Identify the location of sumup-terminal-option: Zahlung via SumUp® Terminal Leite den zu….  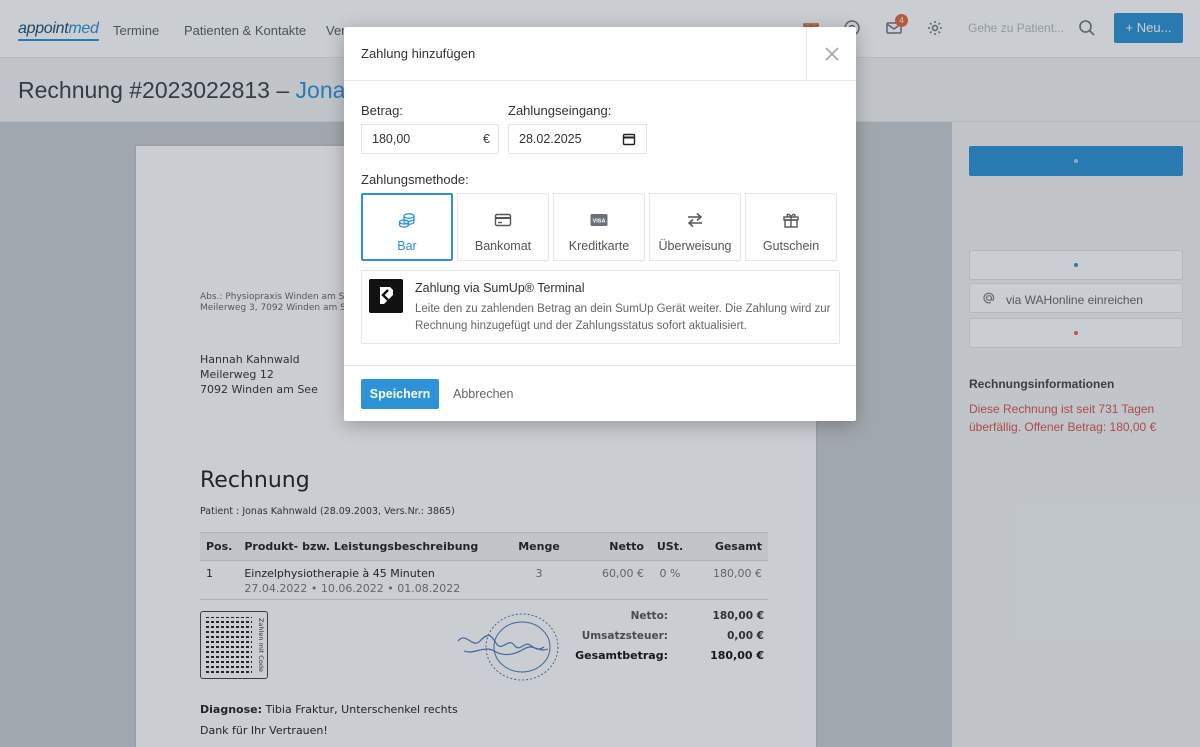
(600, 307).